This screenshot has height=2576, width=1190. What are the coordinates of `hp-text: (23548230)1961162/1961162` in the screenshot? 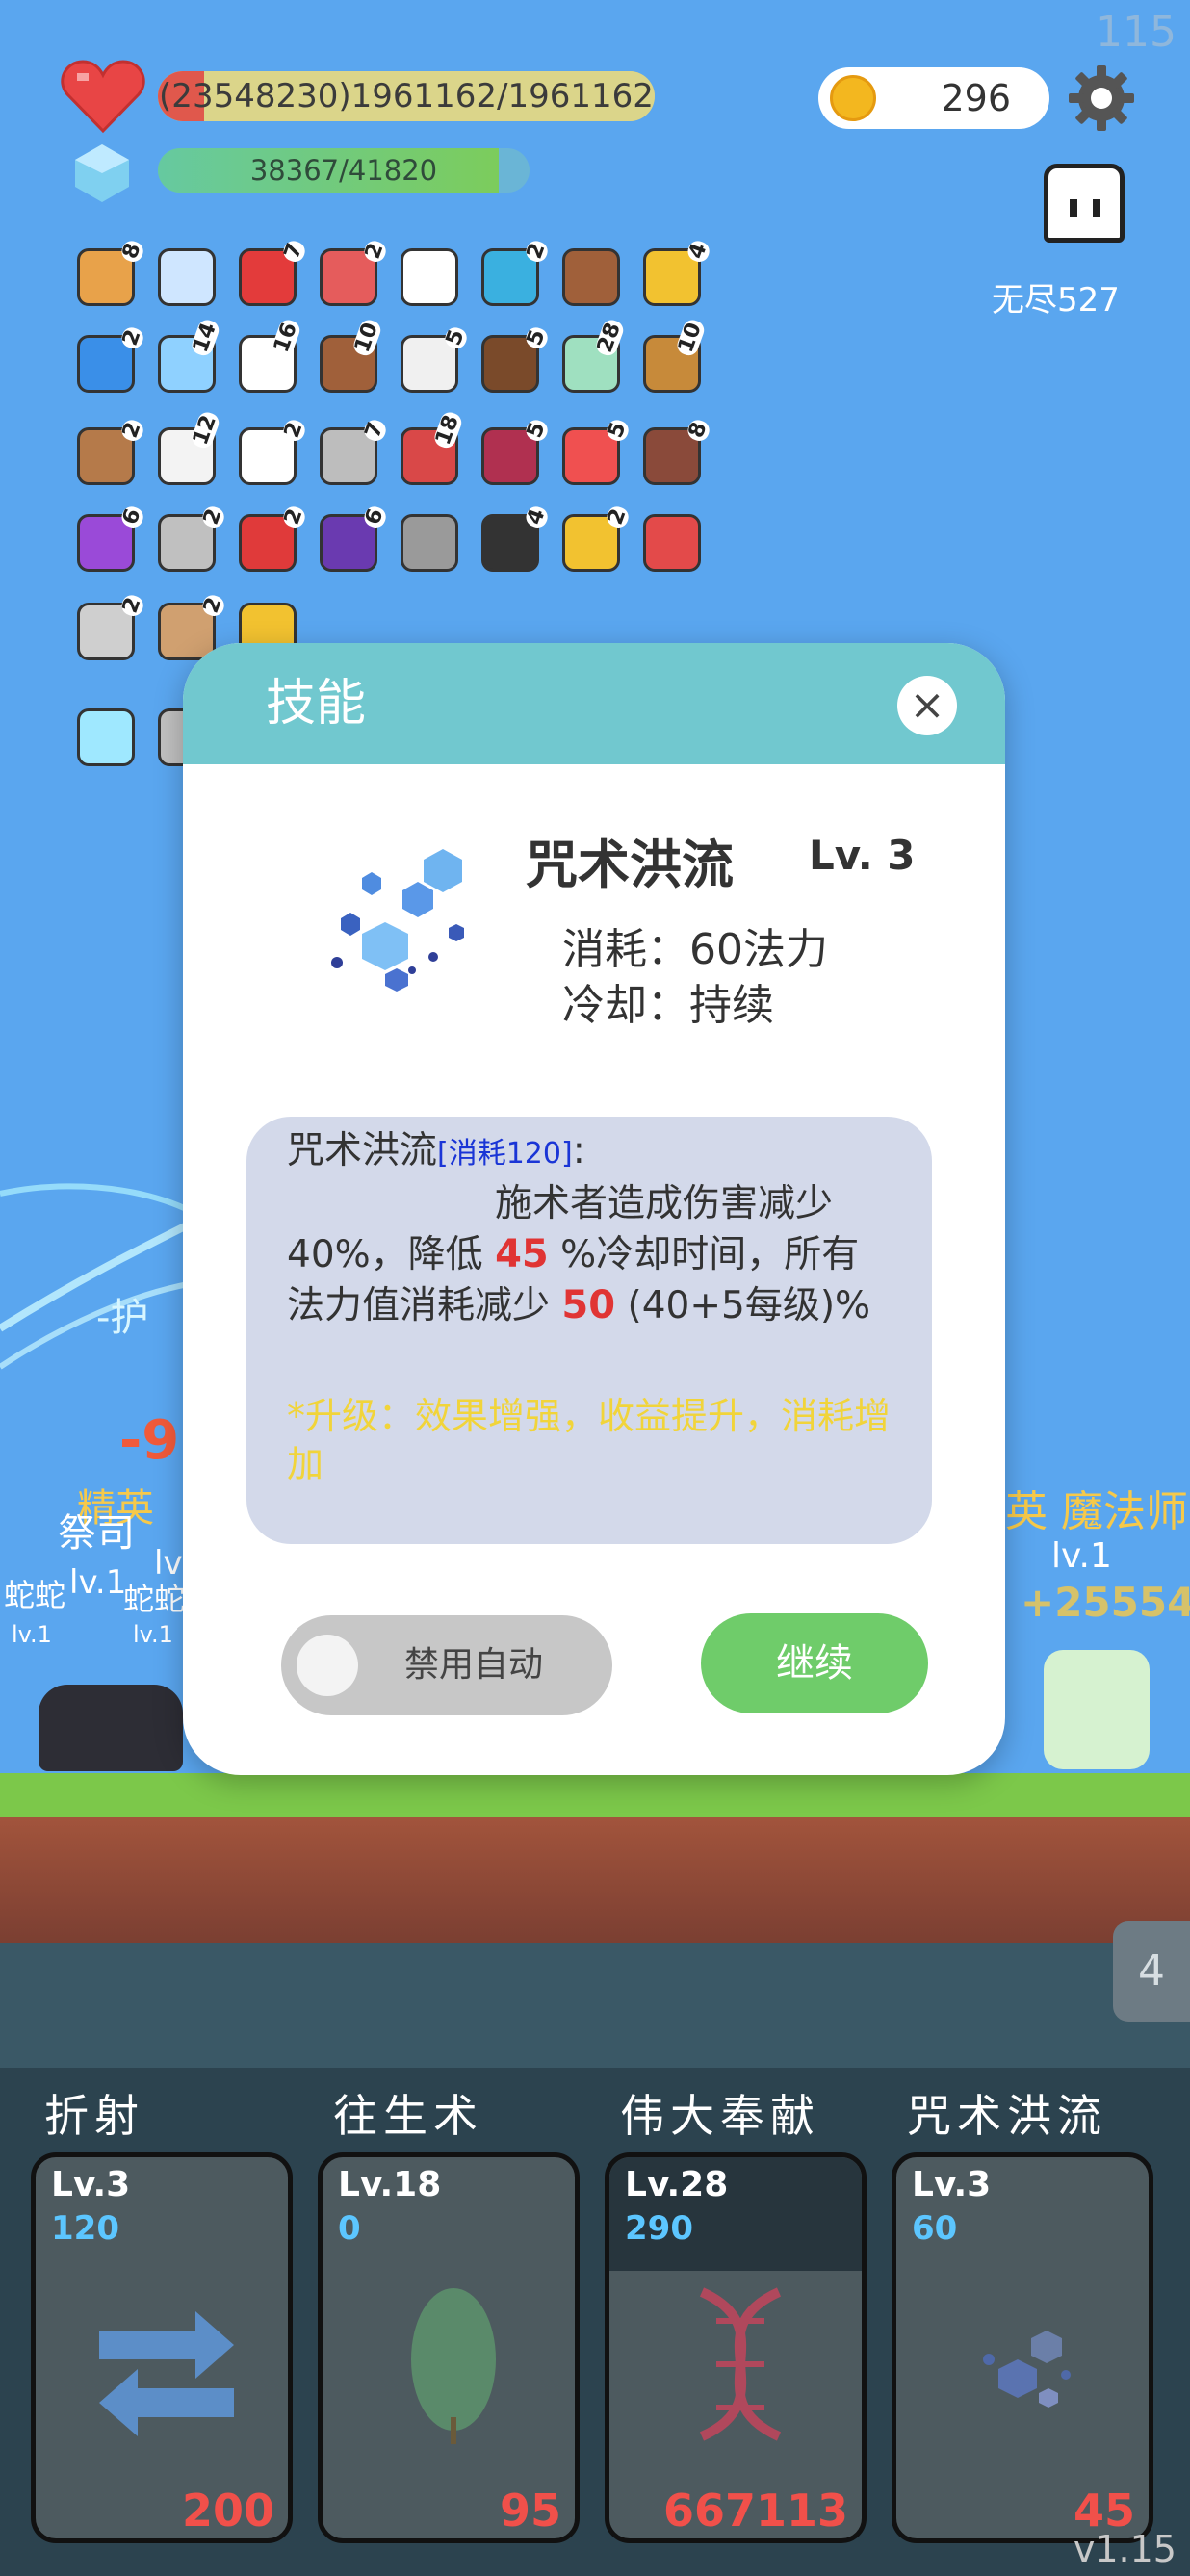 It's located at (407, 97).